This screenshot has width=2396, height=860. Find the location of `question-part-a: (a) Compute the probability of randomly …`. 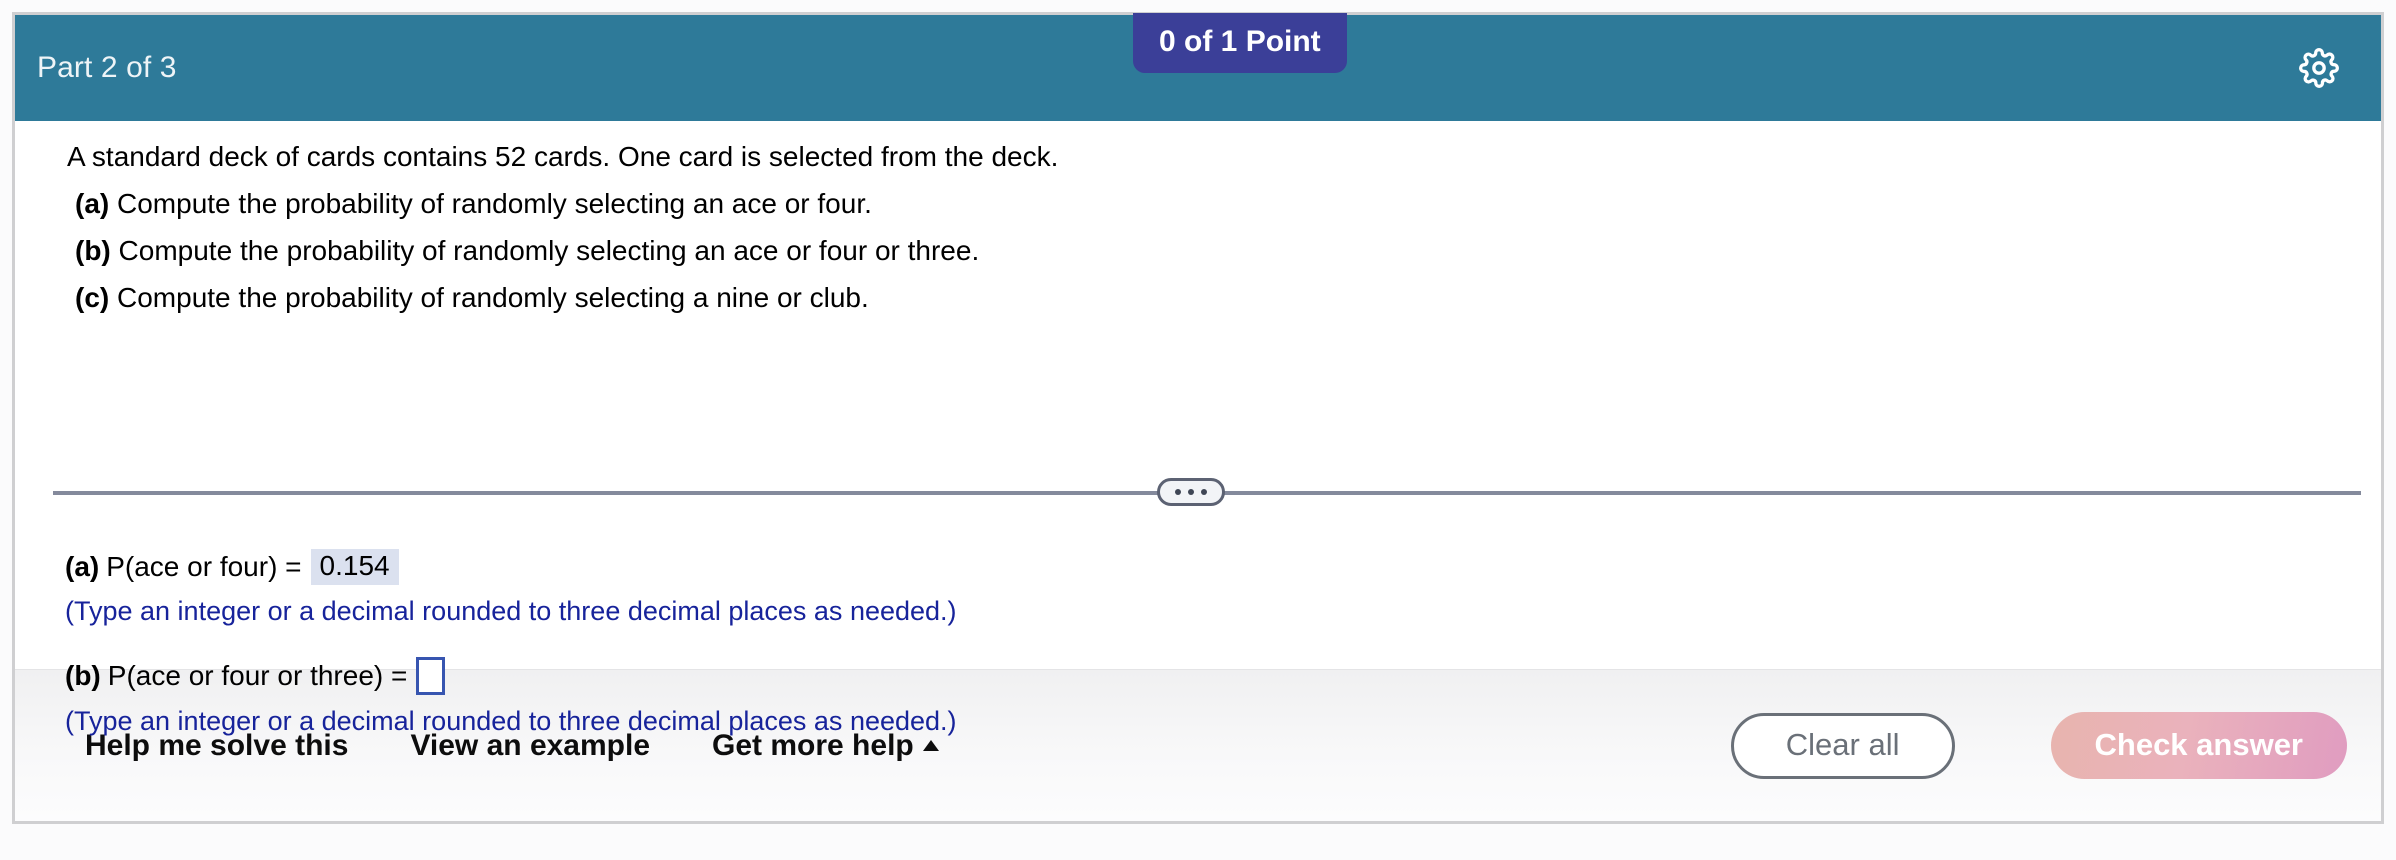

question-part-a: (a) Compute the probability of randomly … is located at coordinates (1228, 204).